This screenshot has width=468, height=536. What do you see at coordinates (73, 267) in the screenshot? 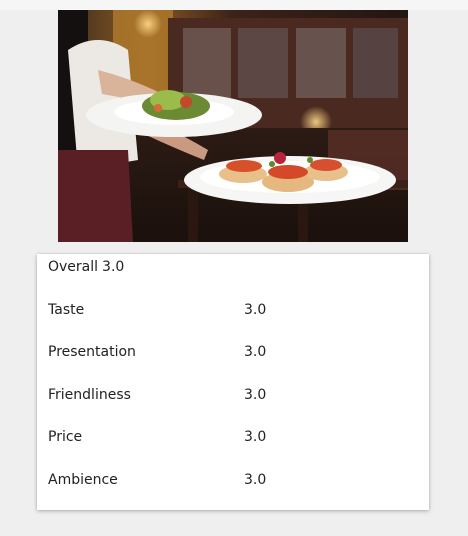
I see `overall-label: Overall` at bounding box center [73, 267].